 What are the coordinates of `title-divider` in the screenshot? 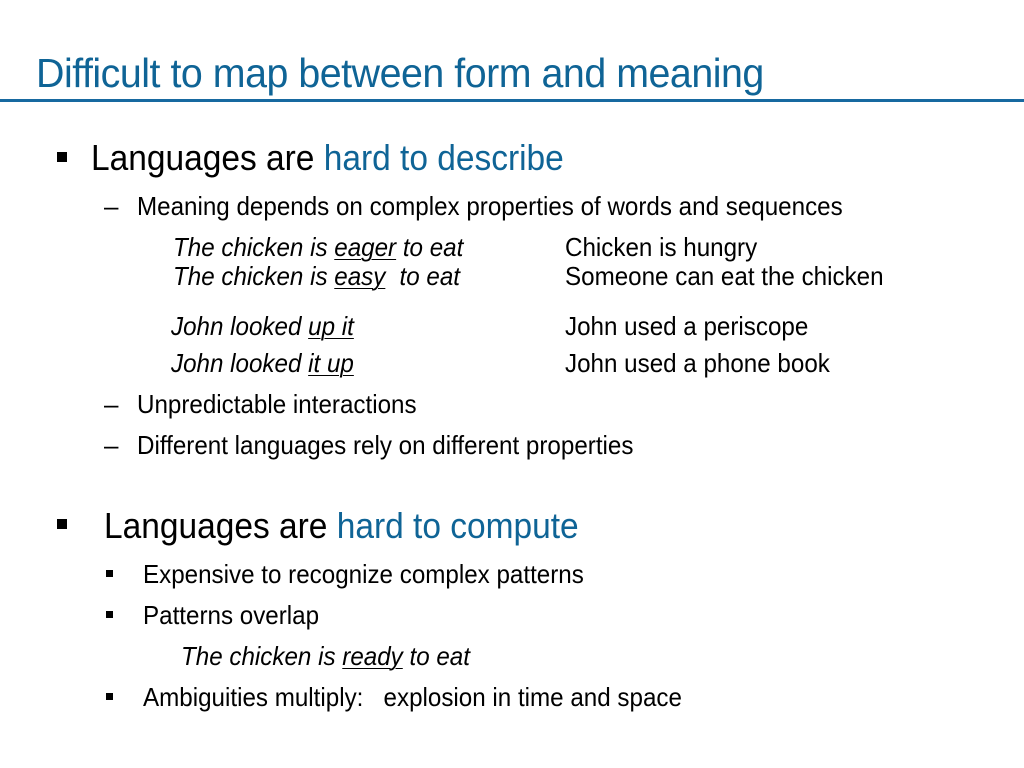 It's located at (512, 100).